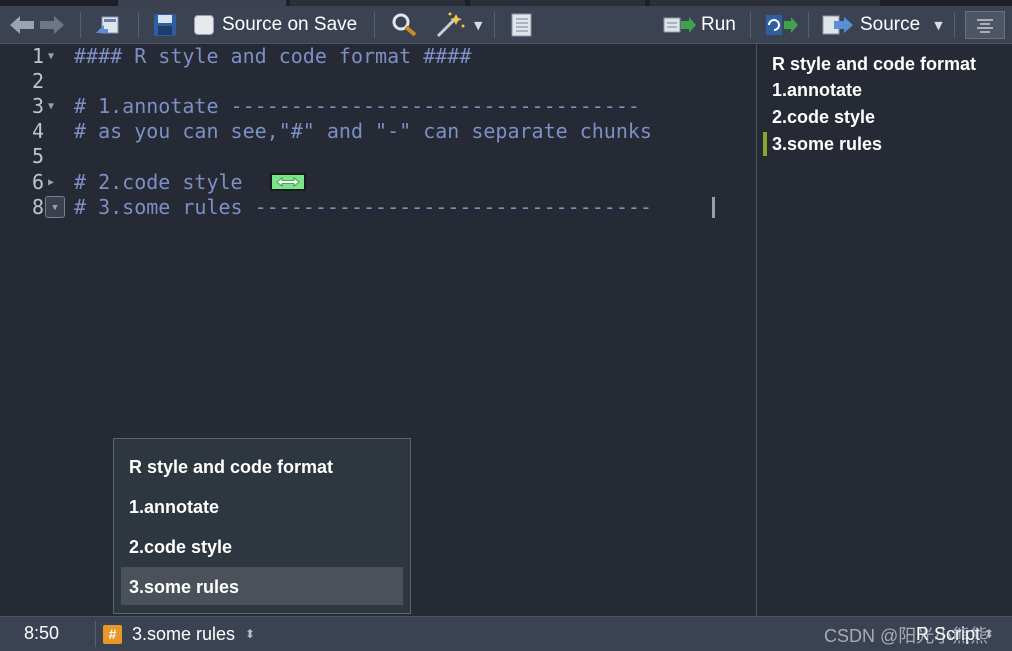  I want to click on show-in-window-button, so click(108, 25).